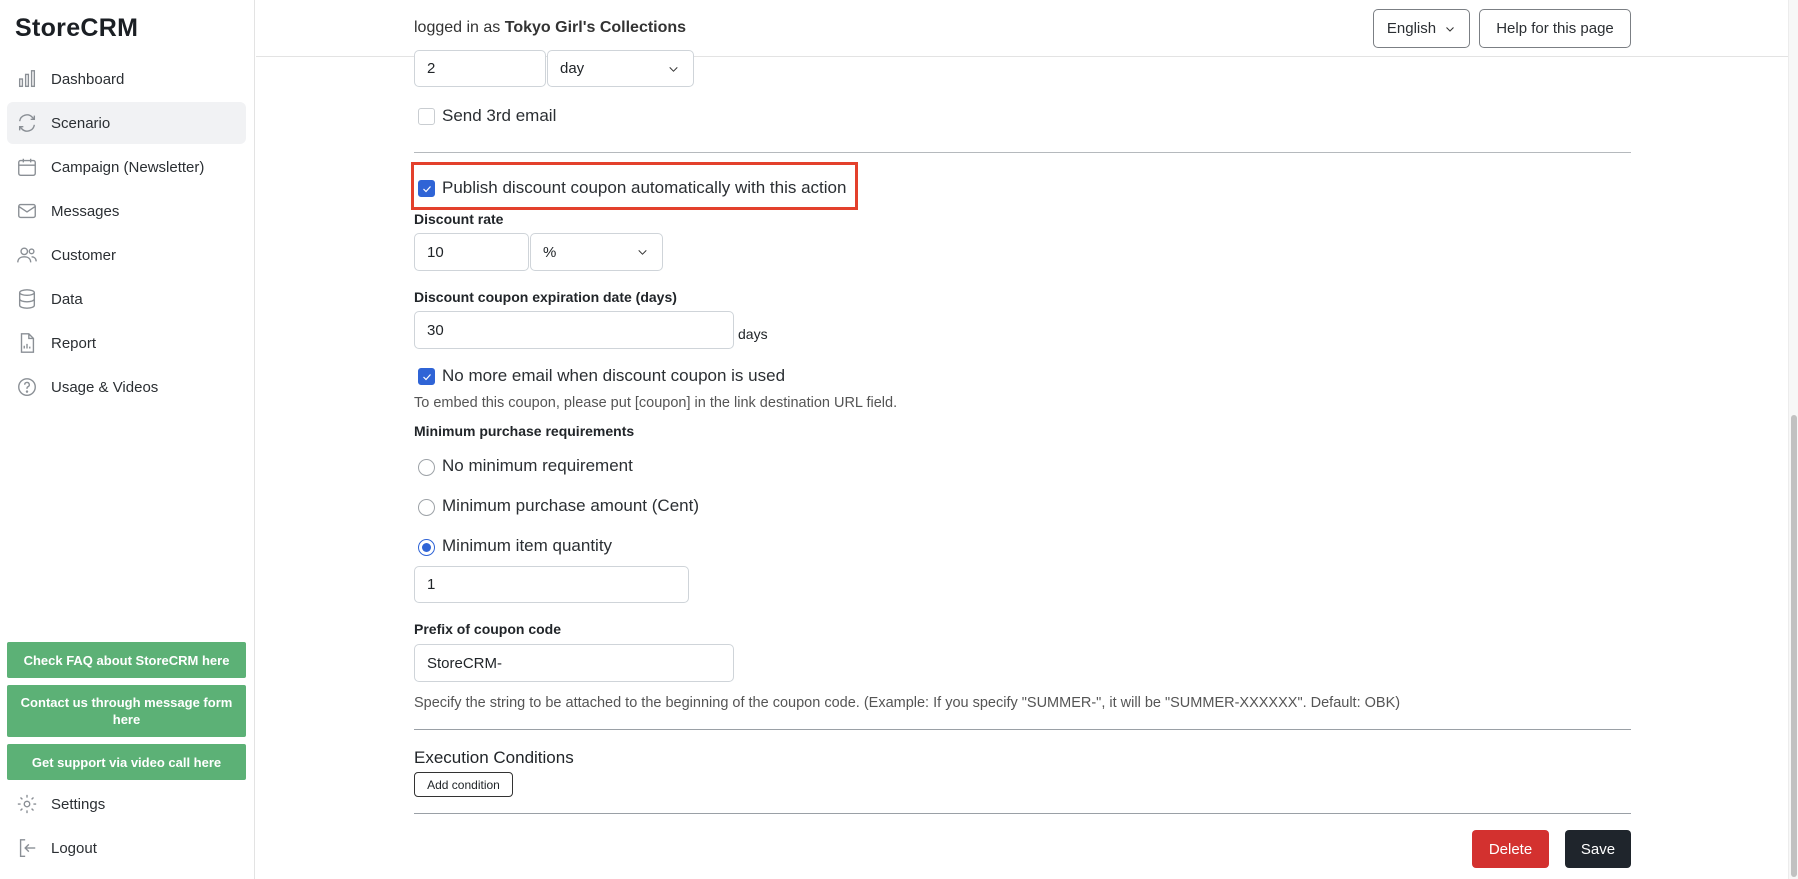 Image resolution: width=1798 pixels, height=879 pixels. I want to click on sidebar-item-label: Logout, so click(74, 848).